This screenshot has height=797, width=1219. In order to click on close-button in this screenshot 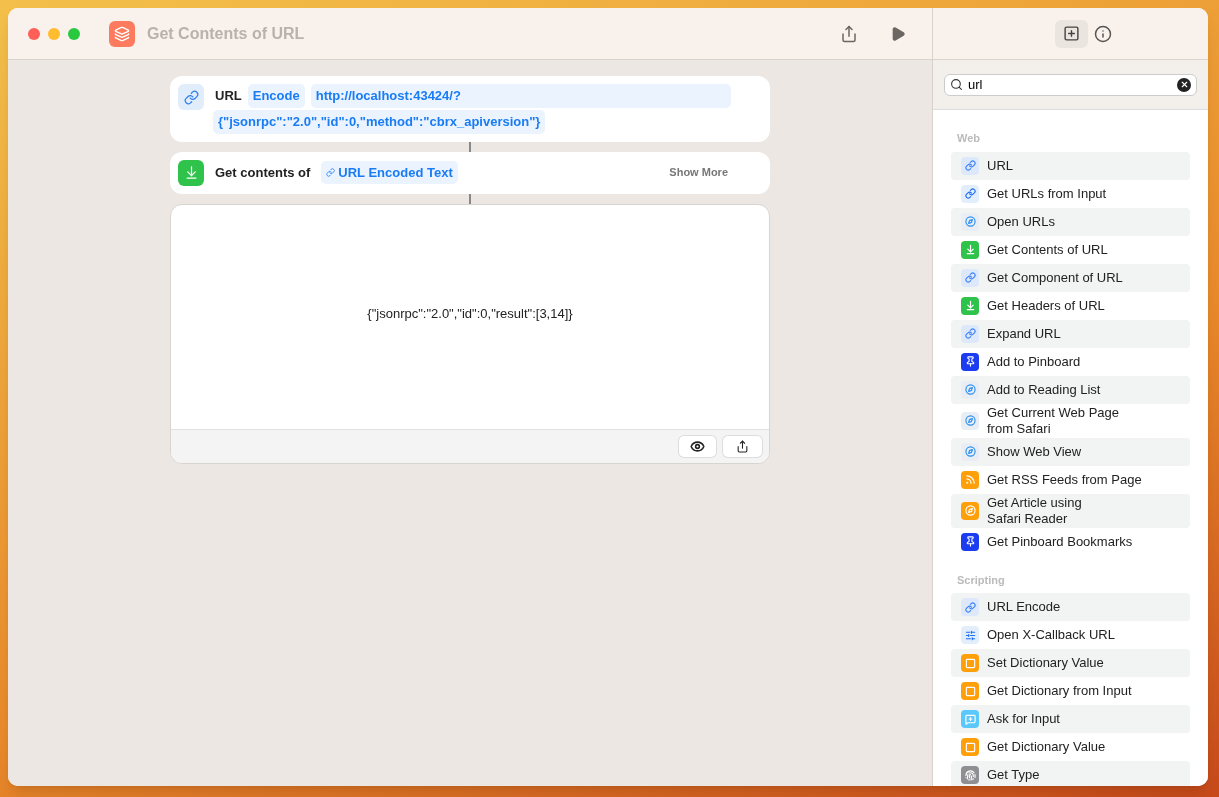, I will do `click(34, 33)`.